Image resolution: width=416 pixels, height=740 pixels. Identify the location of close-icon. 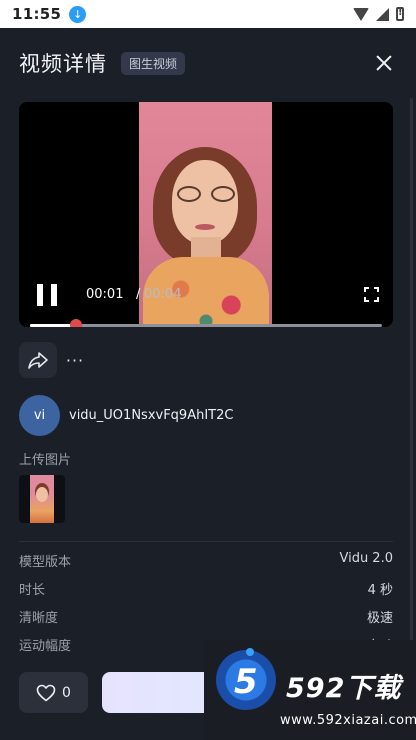
(384, 63).